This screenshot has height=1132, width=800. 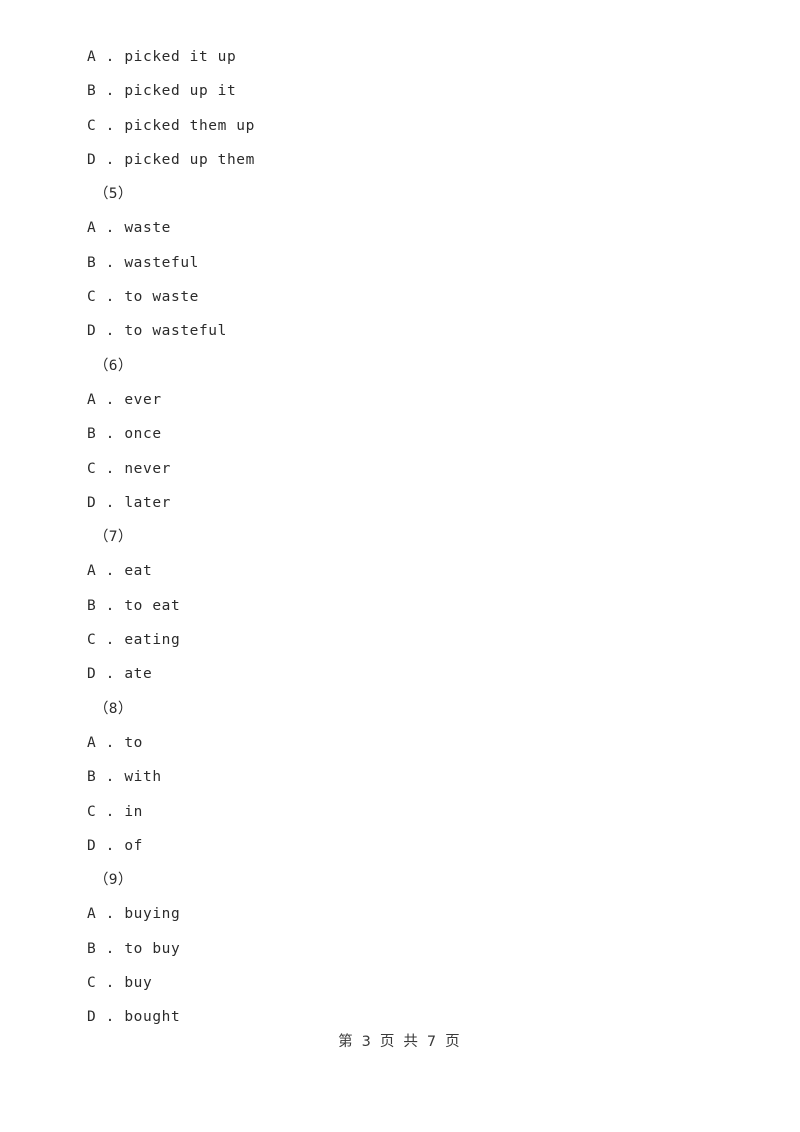 What do you see at coordinates (189, 159) in the screenshot?
I see `option-text: picked up them` at bounding box center [189, 159].